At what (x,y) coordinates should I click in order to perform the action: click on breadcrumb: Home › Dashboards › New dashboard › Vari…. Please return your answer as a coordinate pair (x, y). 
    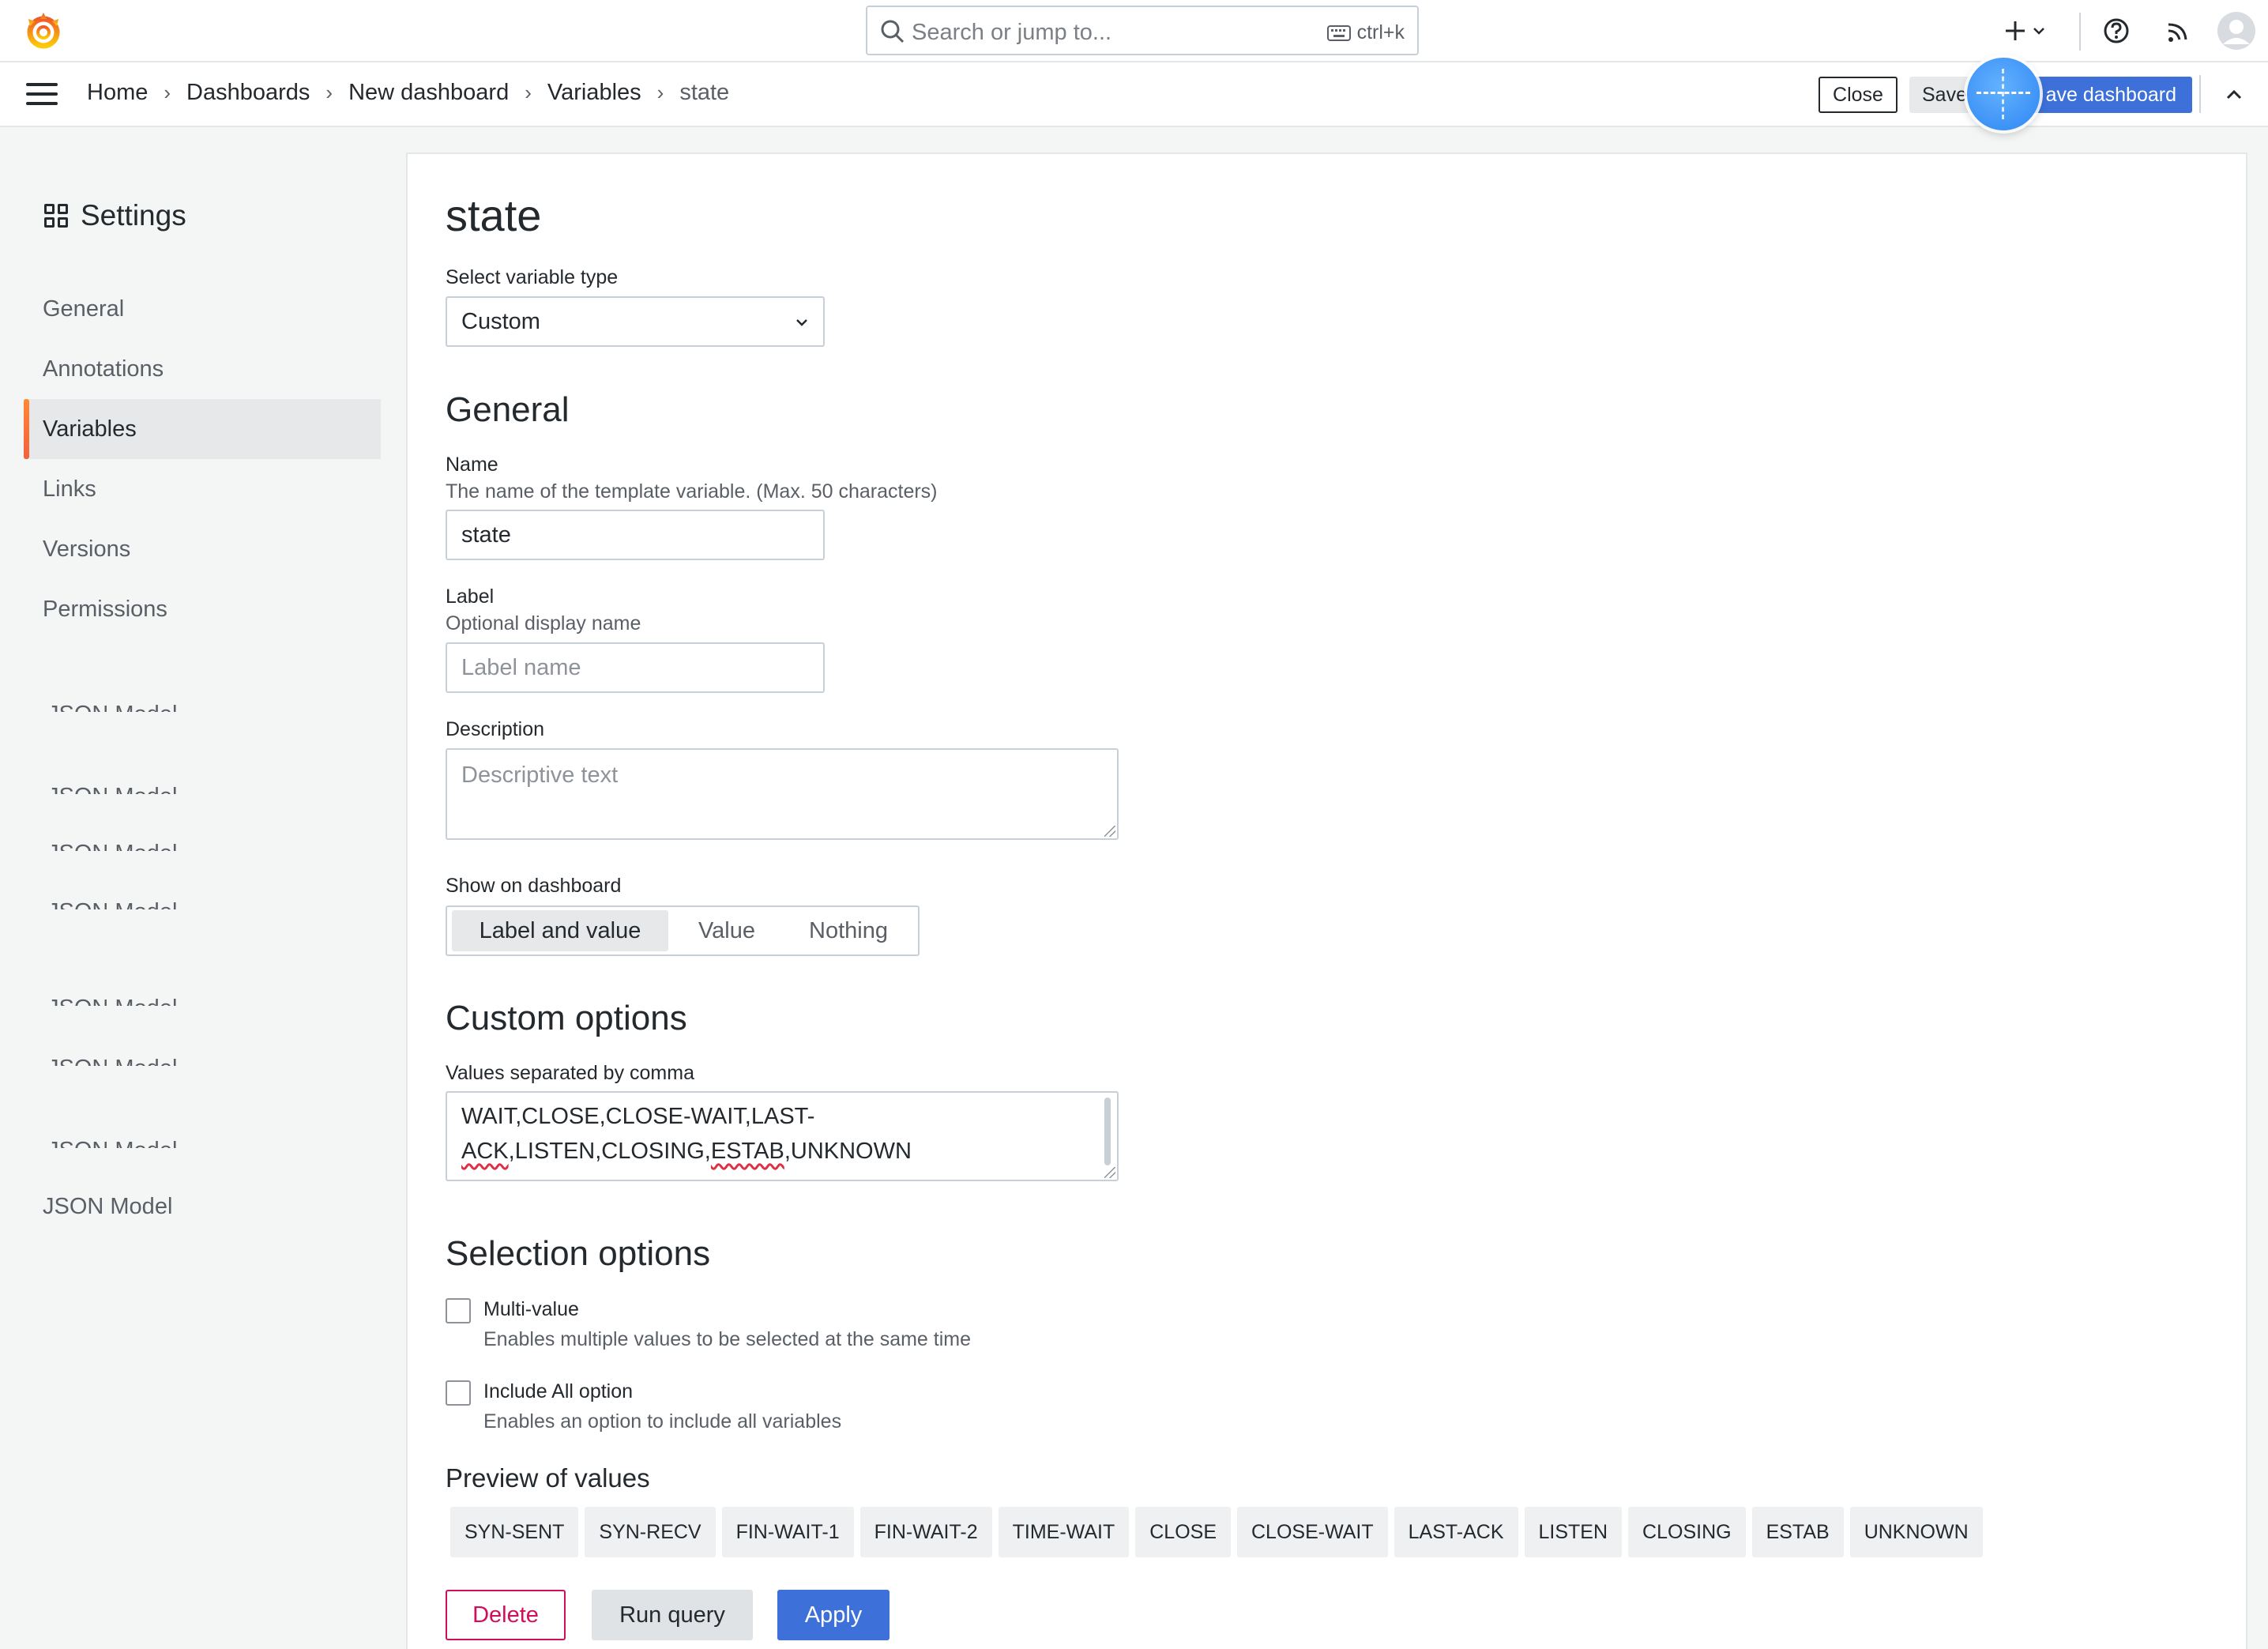
    Looking at the image, I should click on (408, 93).